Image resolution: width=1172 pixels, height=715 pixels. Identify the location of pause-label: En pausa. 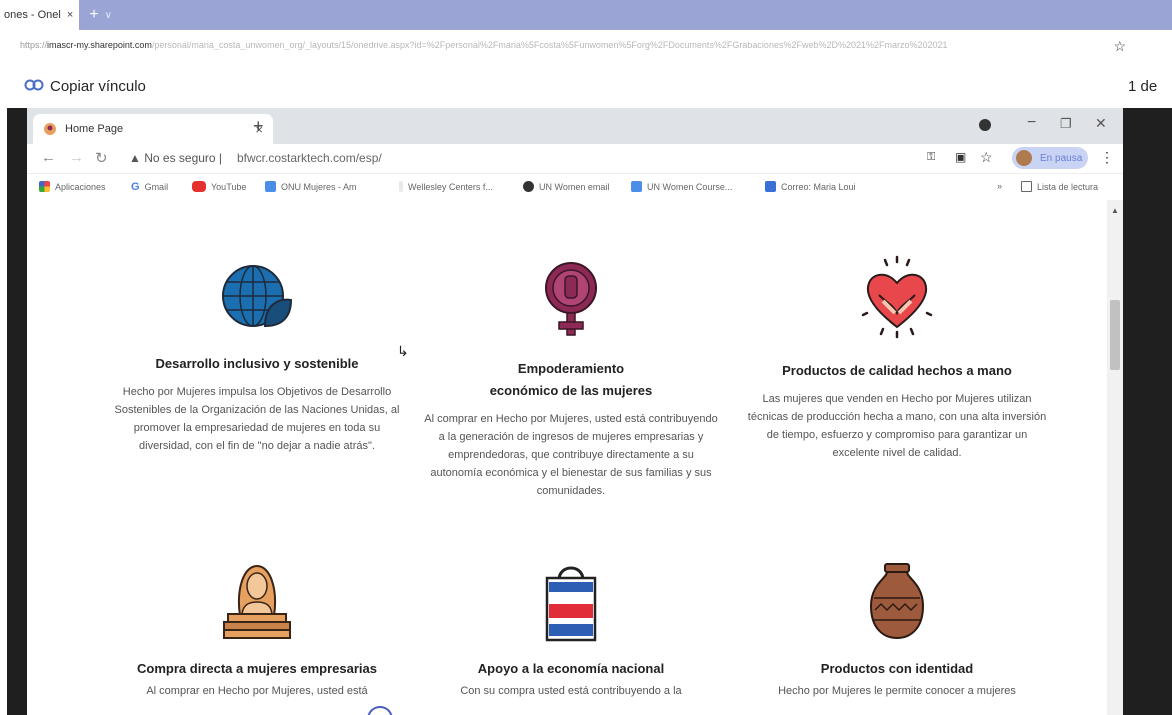
(1061, 158).